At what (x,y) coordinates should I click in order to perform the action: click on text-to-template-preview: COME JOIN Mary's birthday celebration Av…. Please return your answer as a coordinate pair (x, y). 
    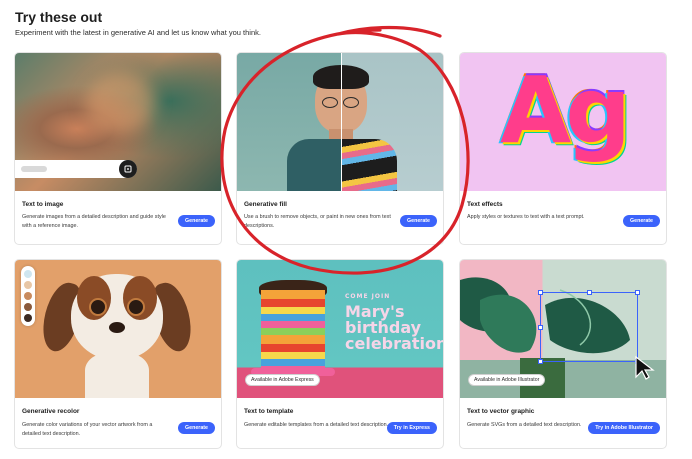
    Looking at the image, I should click on (340, 329).